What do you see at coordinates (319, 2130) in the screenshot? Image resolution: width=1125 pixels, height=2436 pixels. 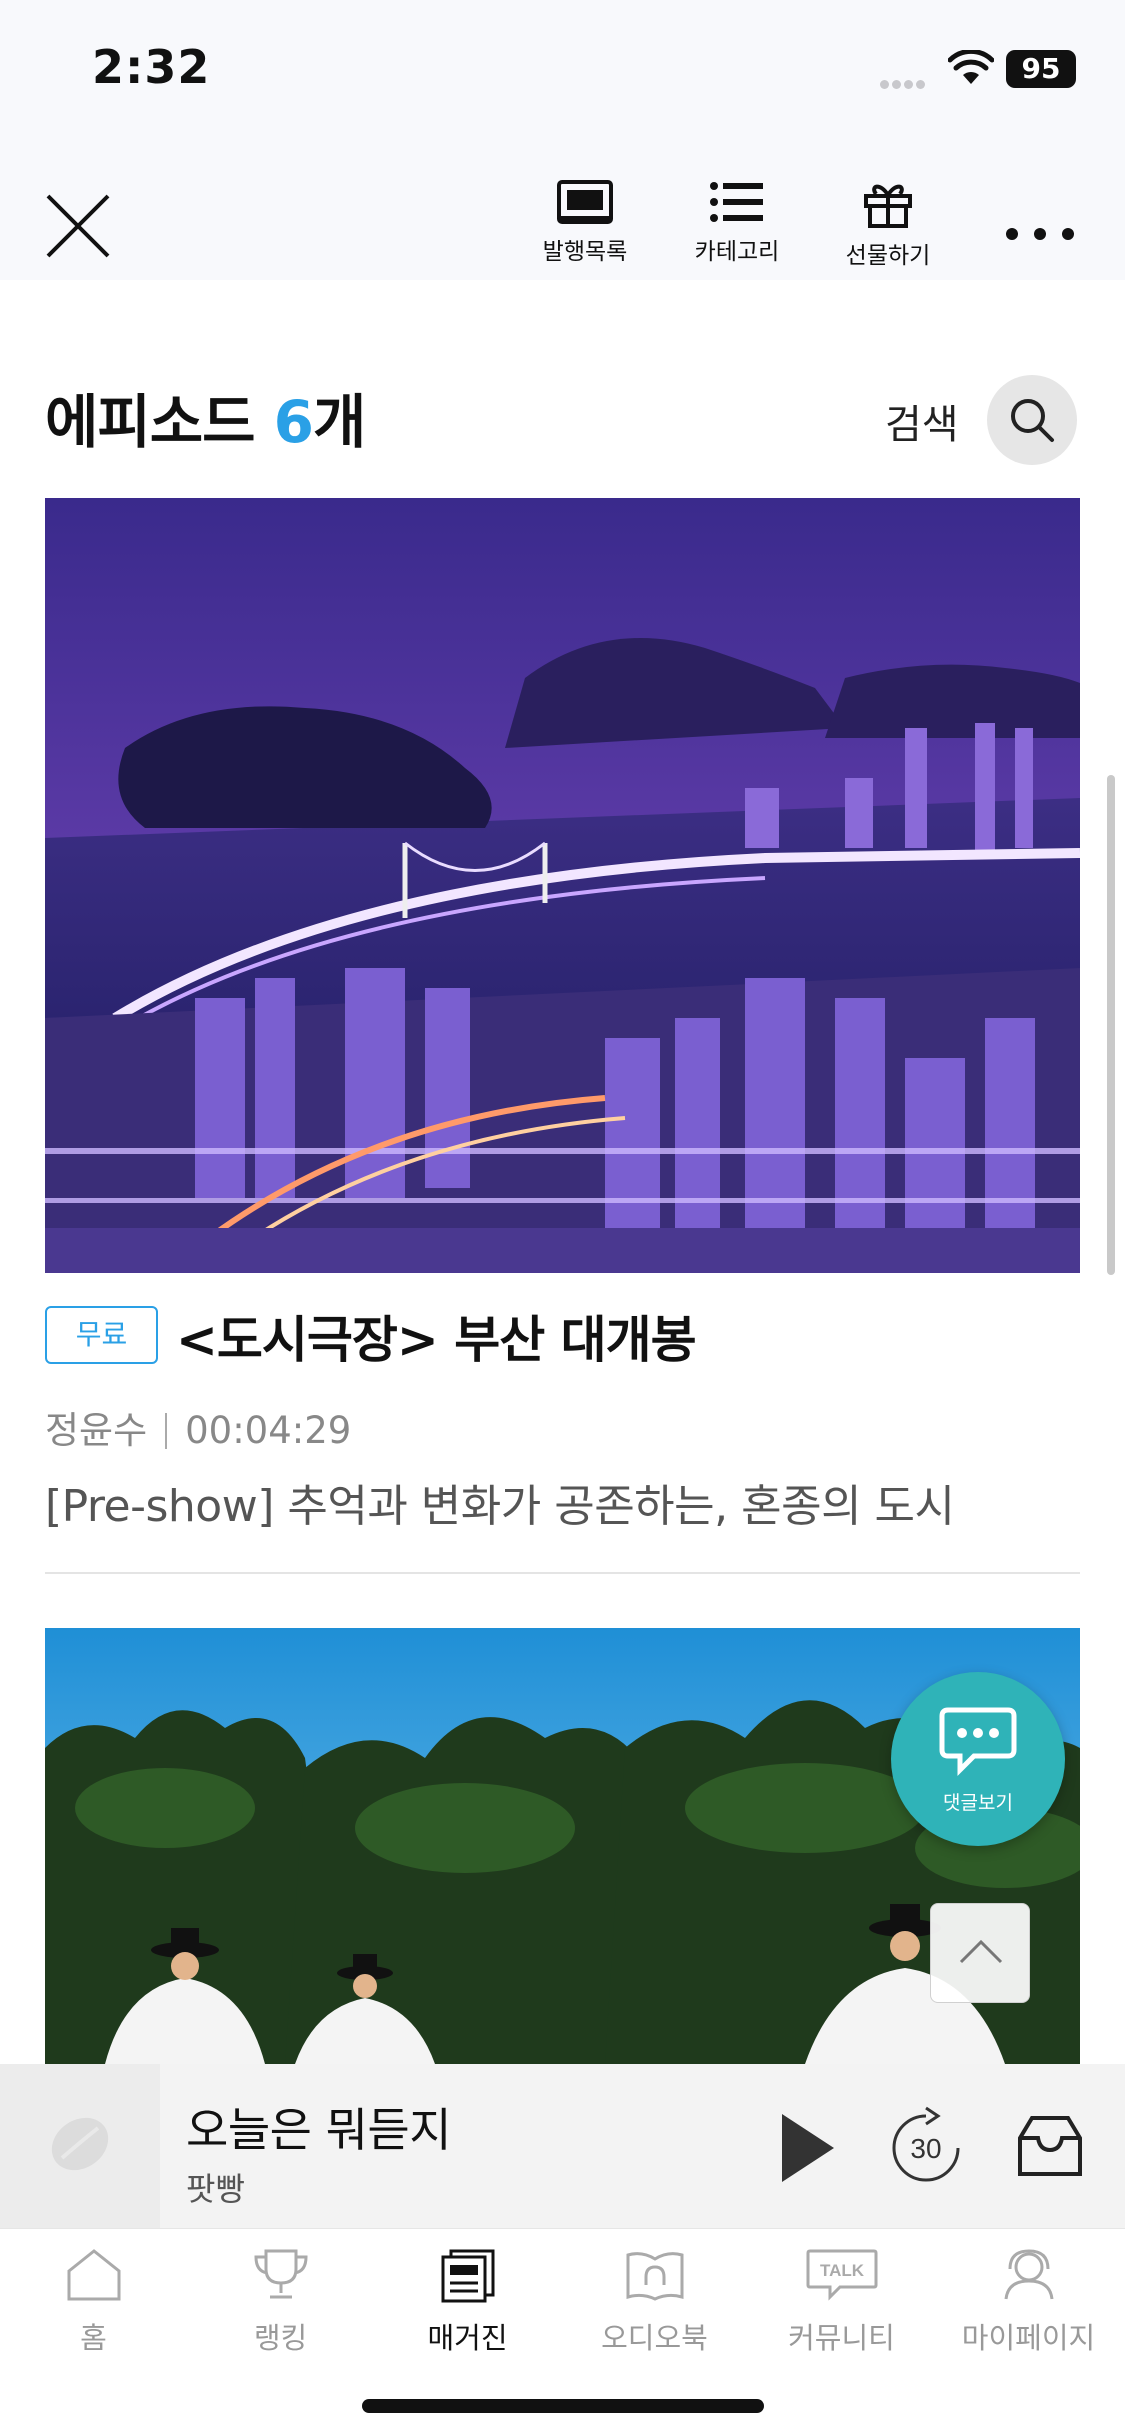 I see `player-title: 오늘은 뭐듣지` at bounding box center [319, 2130].